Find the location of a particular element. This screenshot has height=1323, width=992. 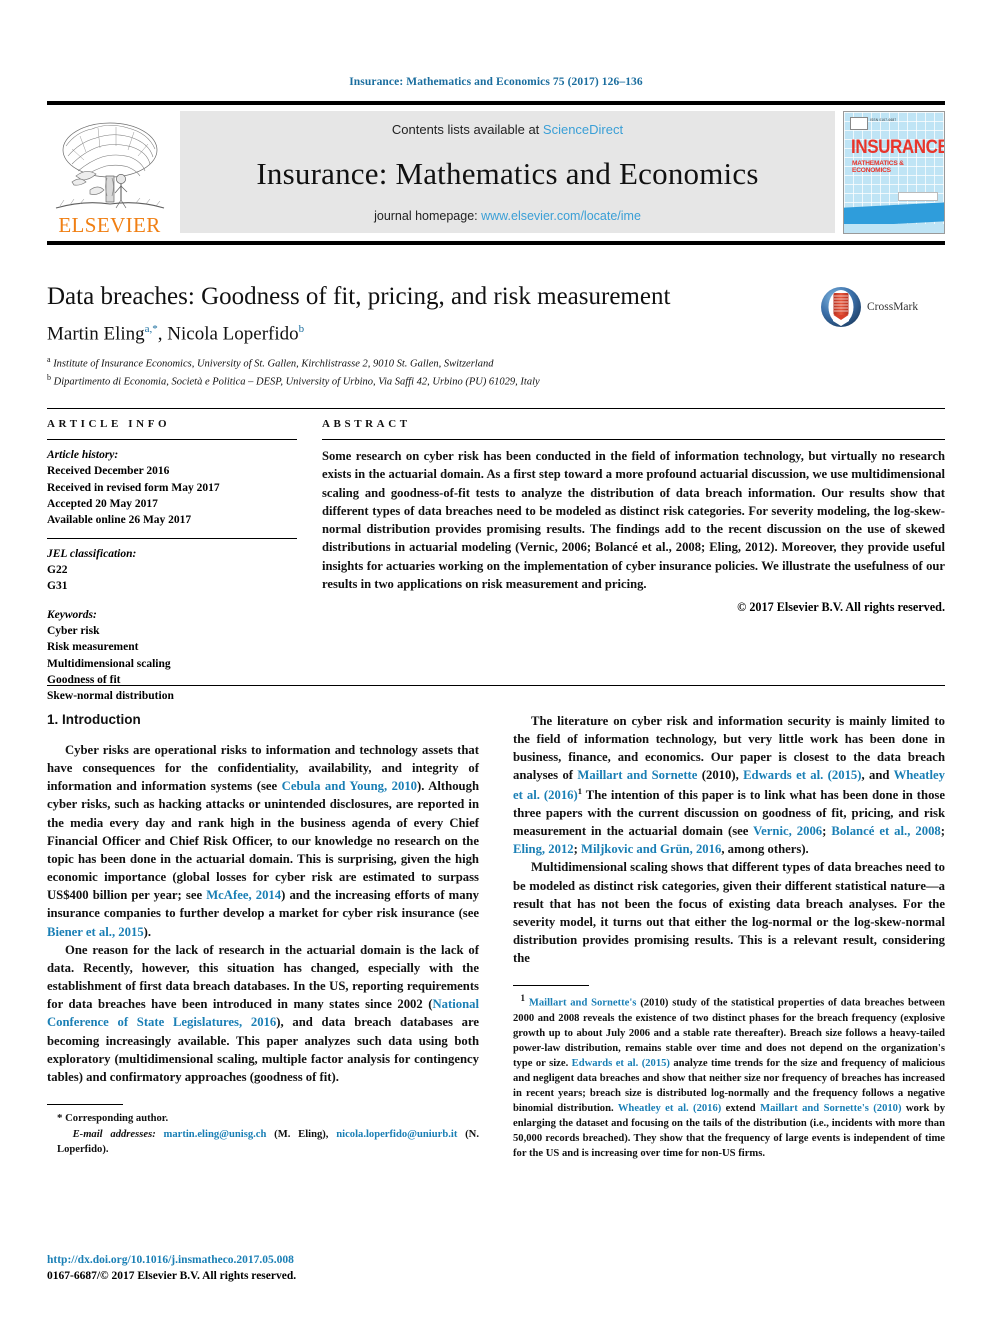

article-info-heading: ARTICLE INFO is located at coordinates (109, 424).